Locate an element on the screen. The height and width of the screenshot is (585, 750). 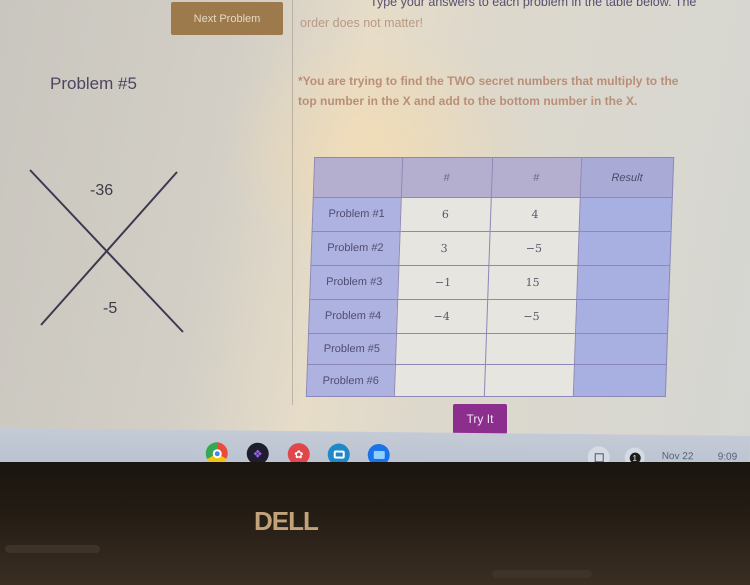
bezel-bumper-left is located at coordinates (52, 549).